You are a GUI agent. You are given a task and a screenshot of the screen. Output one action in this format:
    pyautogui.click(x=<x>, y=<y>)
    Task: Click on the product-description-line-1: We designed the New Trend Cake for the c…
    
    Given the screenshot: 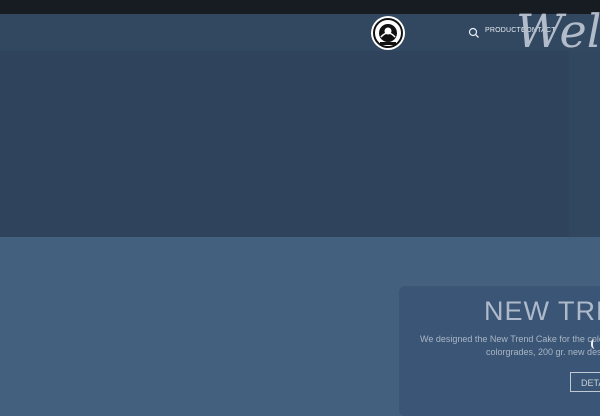 What is the action you would take?
    pyautogui.click(x=510, y=339)
    